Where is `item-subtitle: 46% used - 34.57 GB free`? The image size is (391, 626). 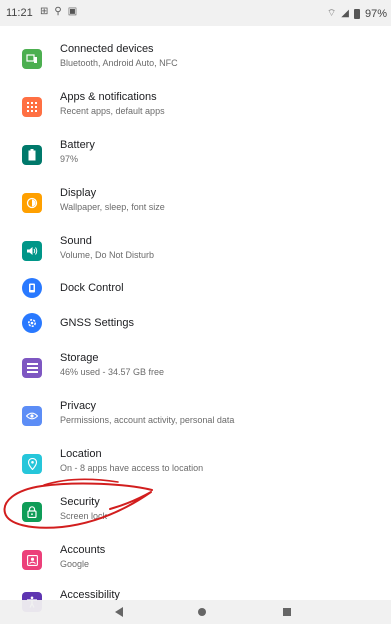
item-subtitle: 46% used - 34.57 GB free is located at coordinates (112, 372).